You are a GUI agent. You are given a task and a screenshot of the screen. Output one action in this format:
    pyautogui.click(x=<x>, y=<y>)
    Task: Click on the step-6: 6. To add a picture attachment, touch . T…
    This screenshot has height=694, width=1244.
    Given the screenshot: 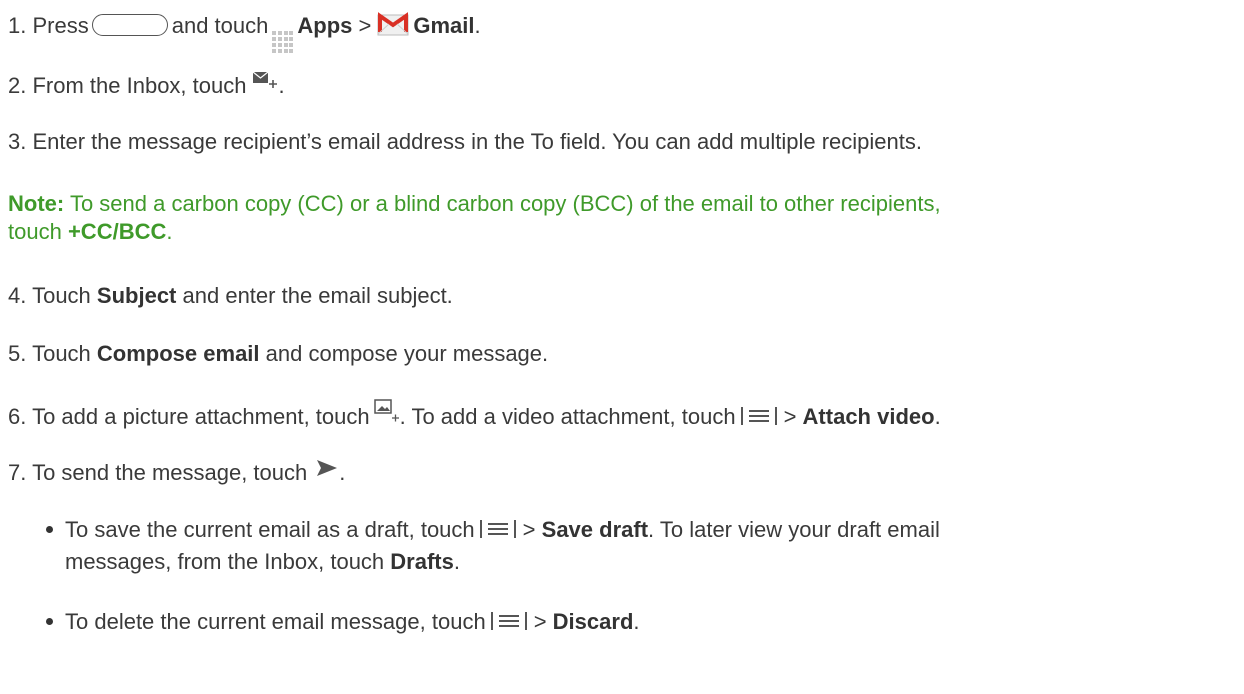 What is the action you would take?
    pyautogui.click(x=474, y=414)
    